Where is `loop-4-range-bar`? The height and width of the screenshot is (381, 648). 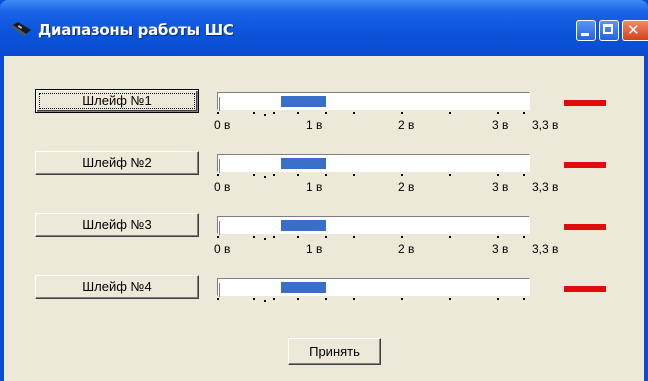
loop-4-range-bar is located at coordinates (303, 287).